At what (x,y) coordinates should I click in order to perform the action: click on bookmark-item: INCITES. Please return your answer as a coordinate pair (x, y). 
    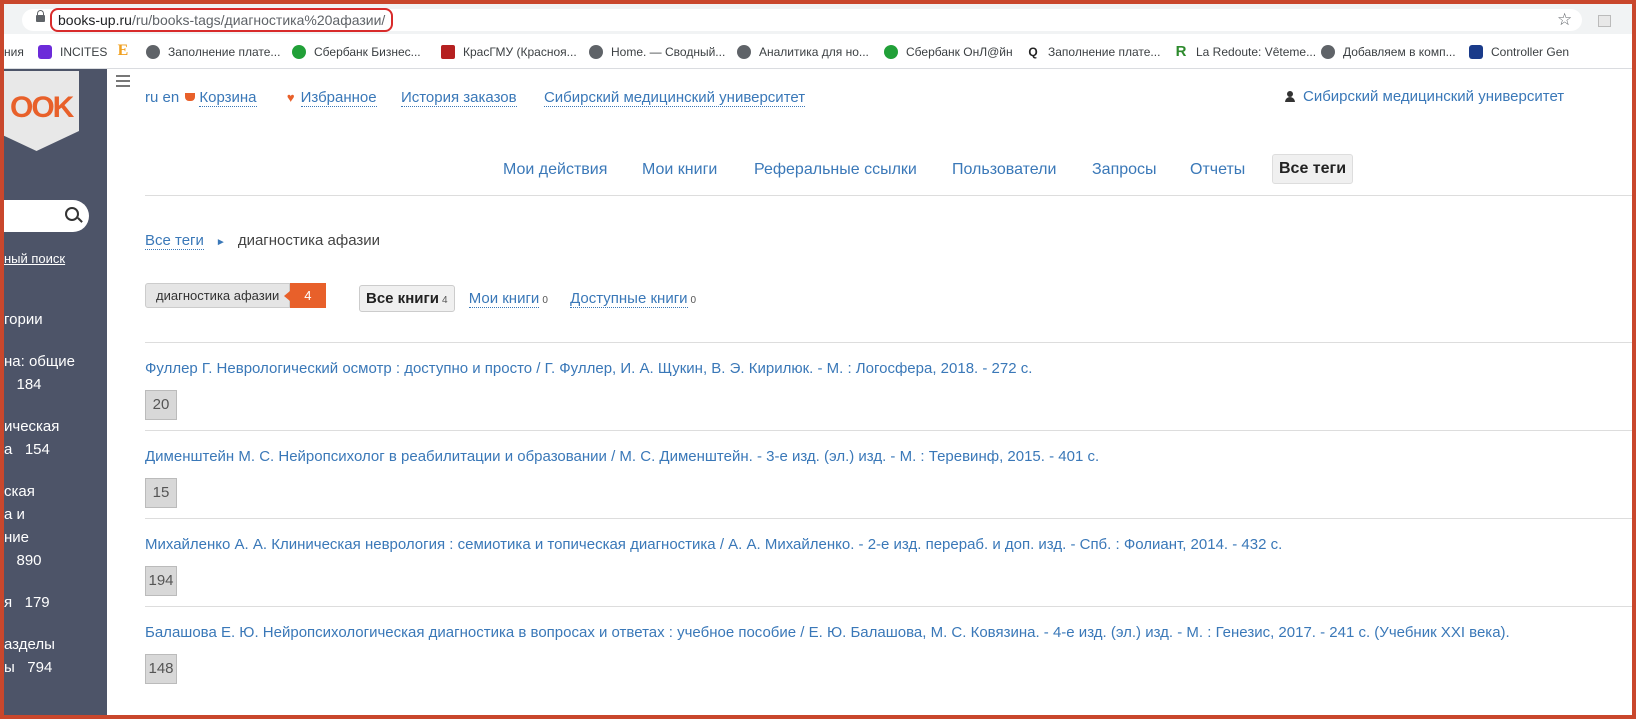
    Looking at the image, I should click on (72, 52).